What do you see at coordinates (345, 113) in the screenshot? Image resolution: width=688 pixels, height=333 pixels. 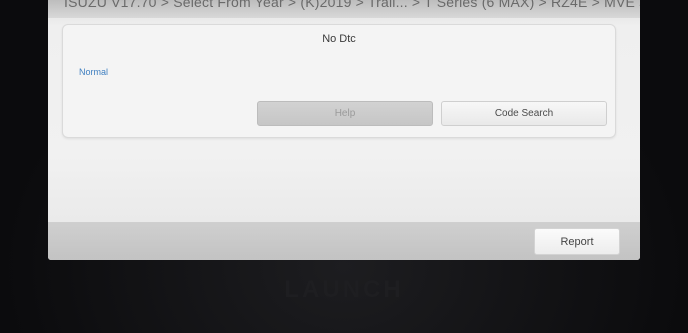 I see `help-button: Help` at bounding box center [345, 113].